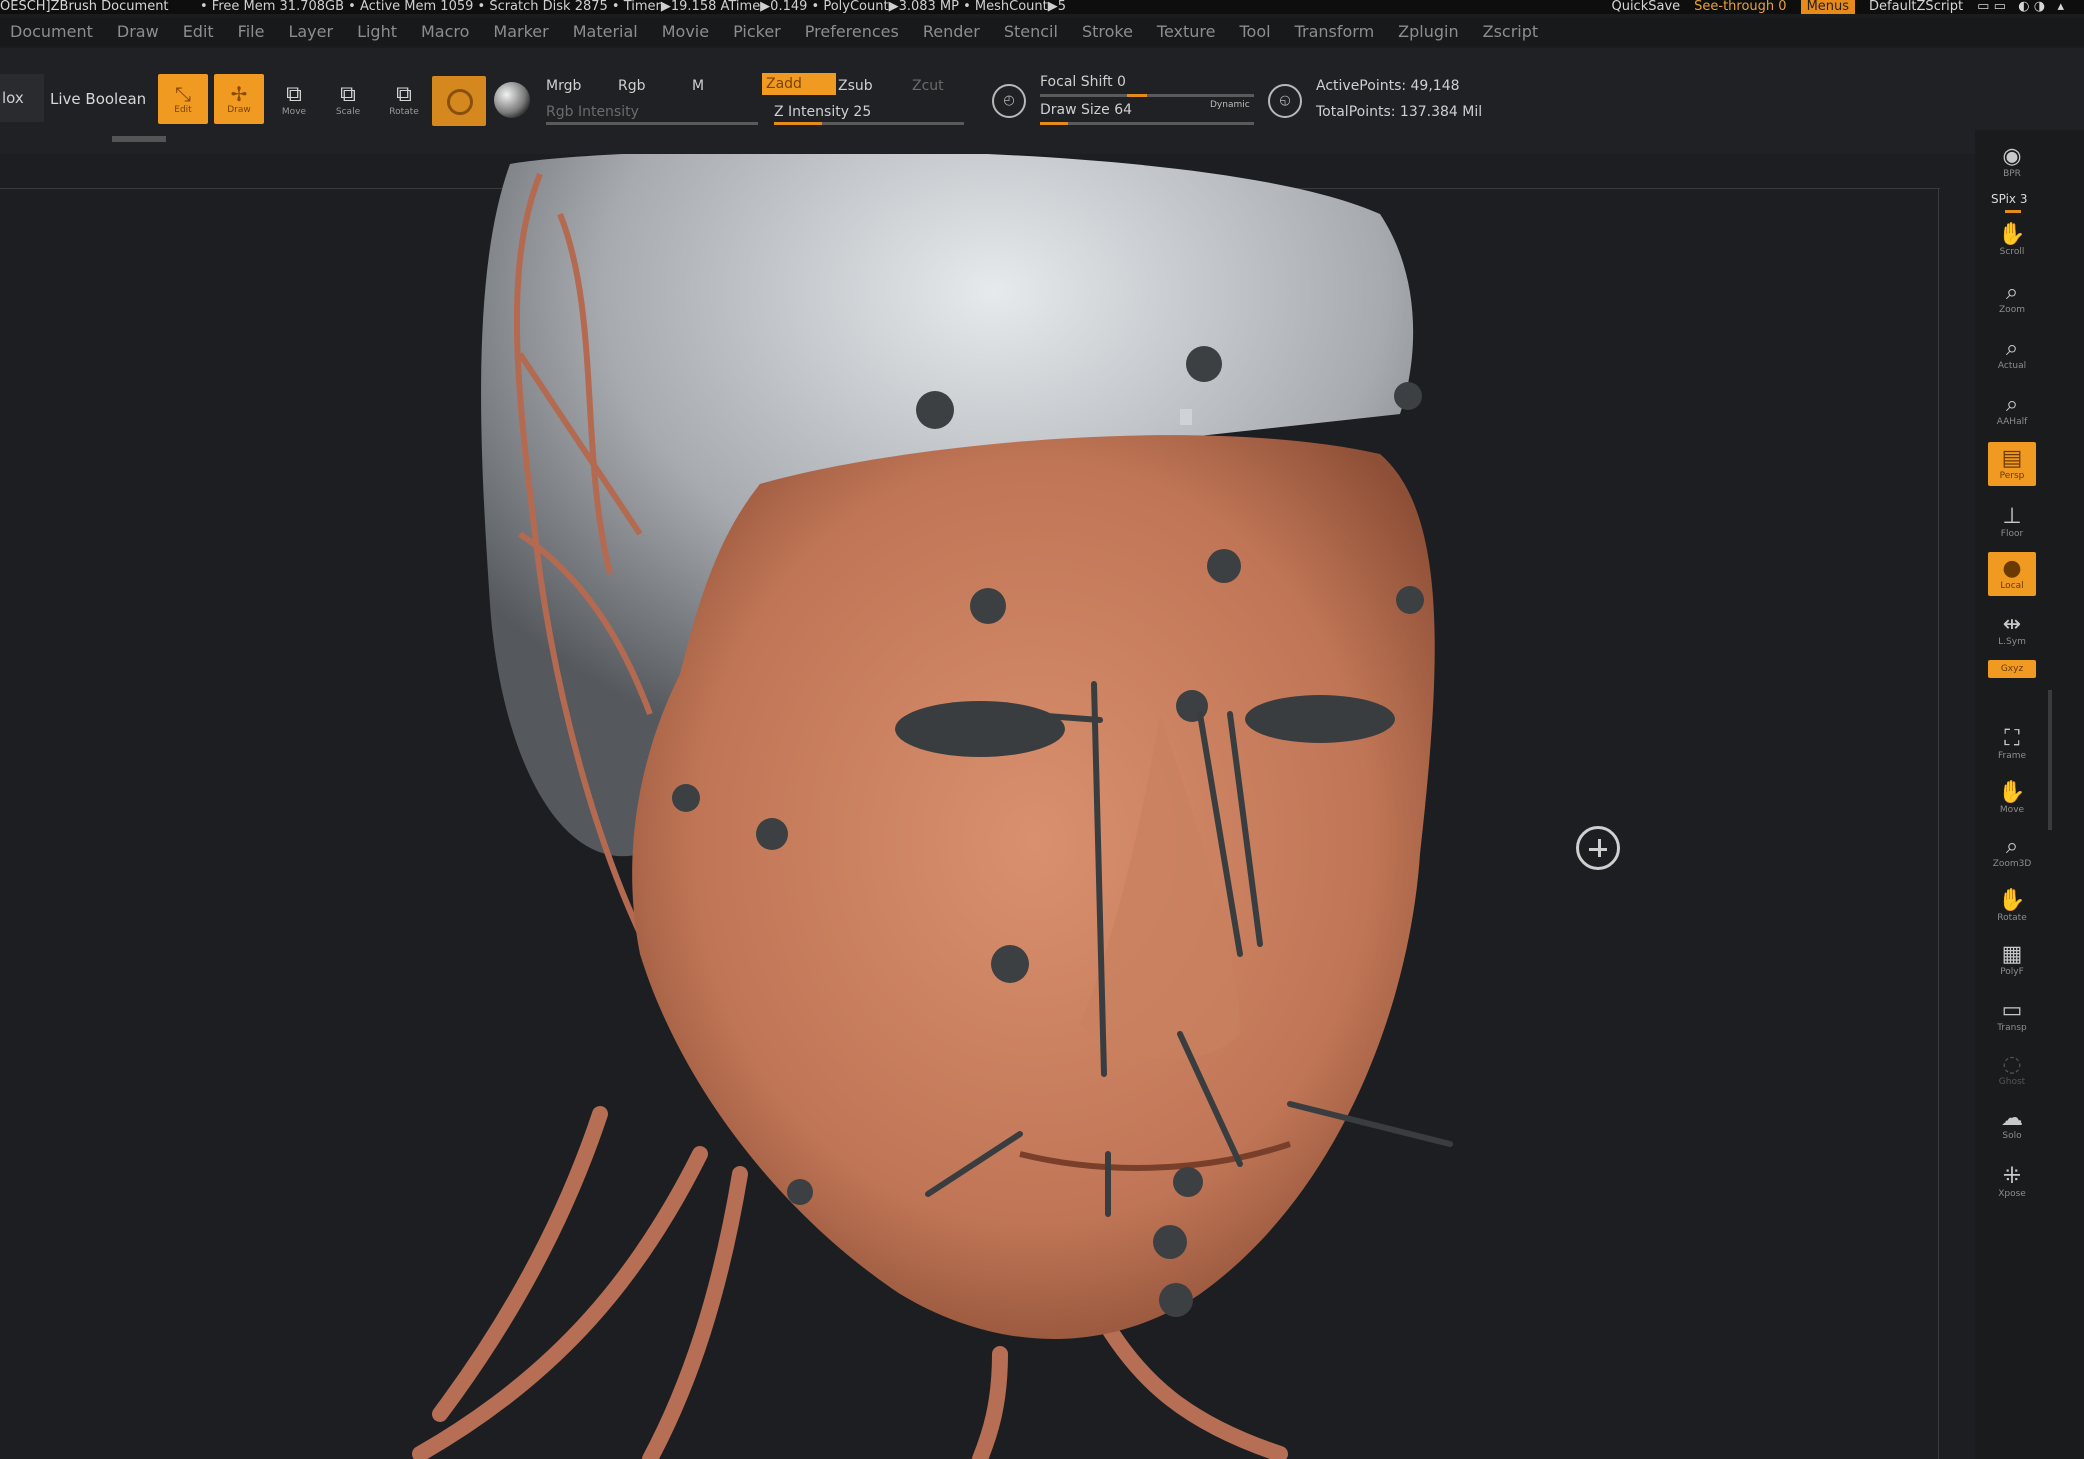 The height and width of the screenshot is (1459, 2084). Describe the element at coordinates (1285, 101) in the screenshot. I see `points-stats-icon: ◵` at that location.